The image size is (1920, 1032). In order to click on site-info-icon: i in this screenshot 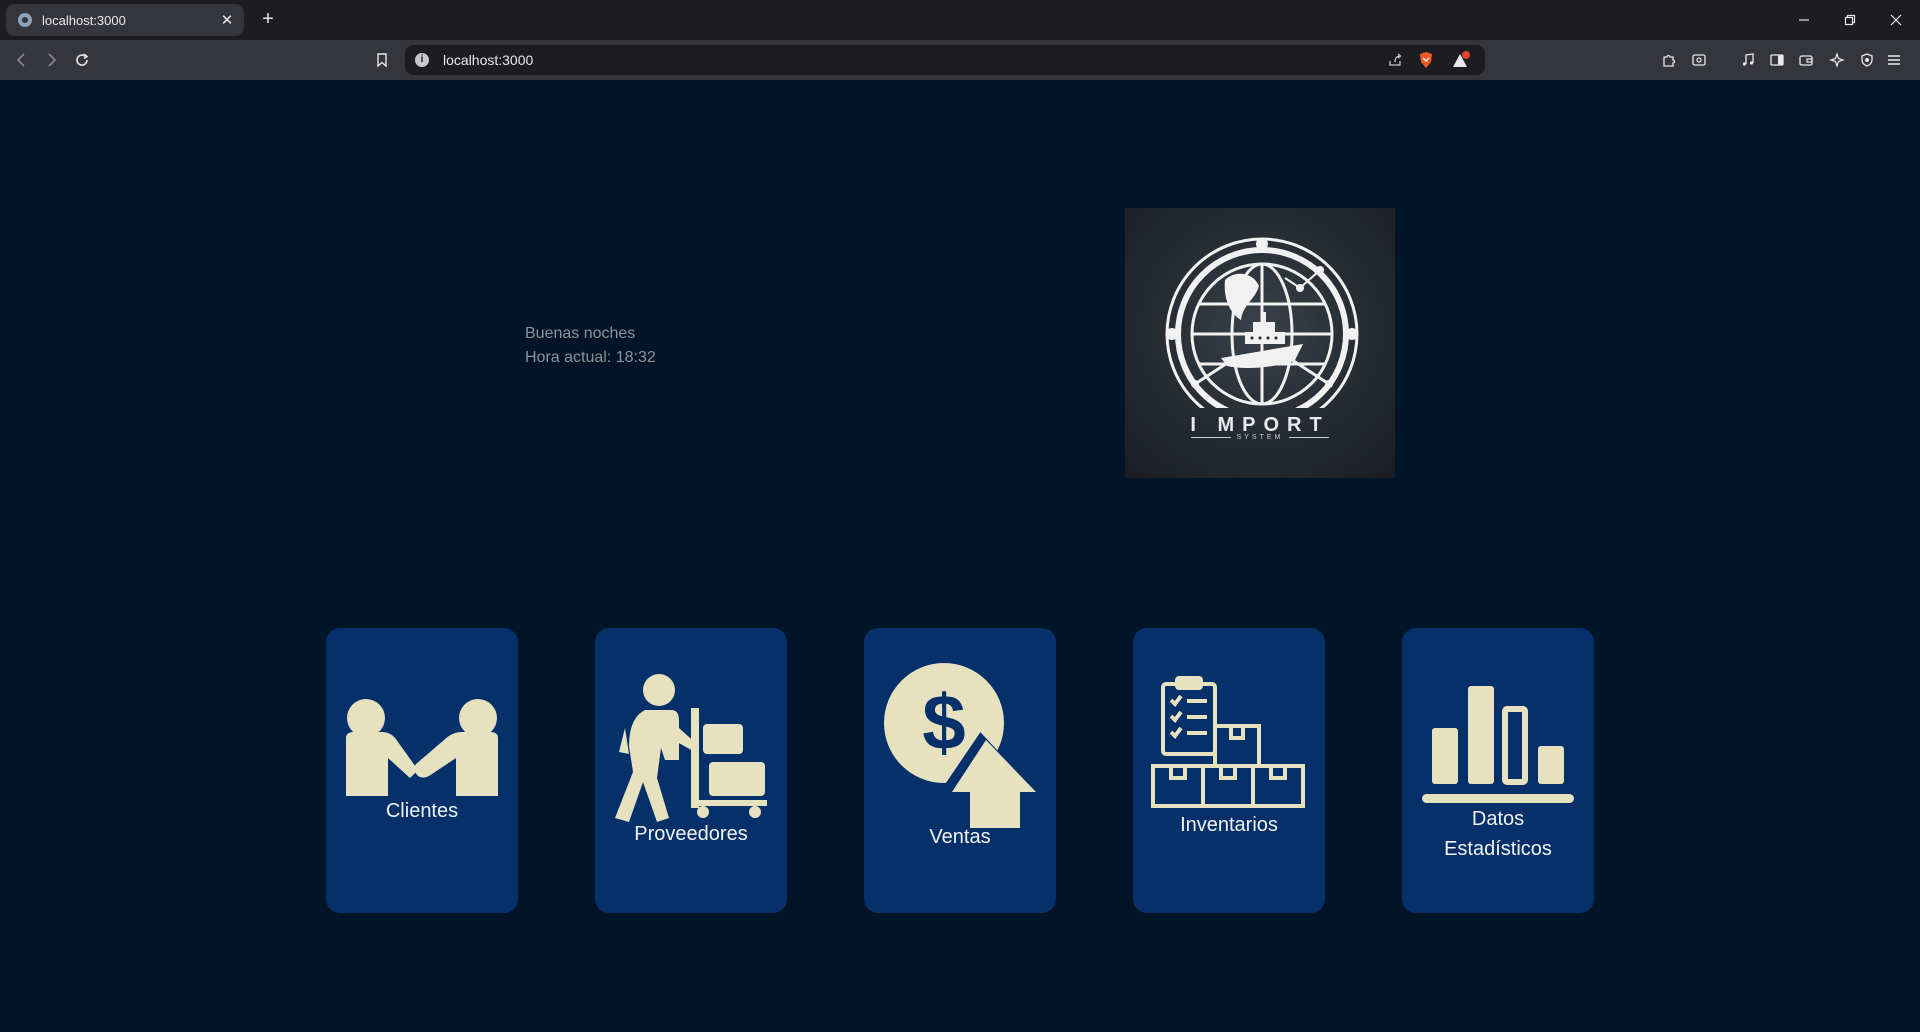, I will do `click(422, 60)`.